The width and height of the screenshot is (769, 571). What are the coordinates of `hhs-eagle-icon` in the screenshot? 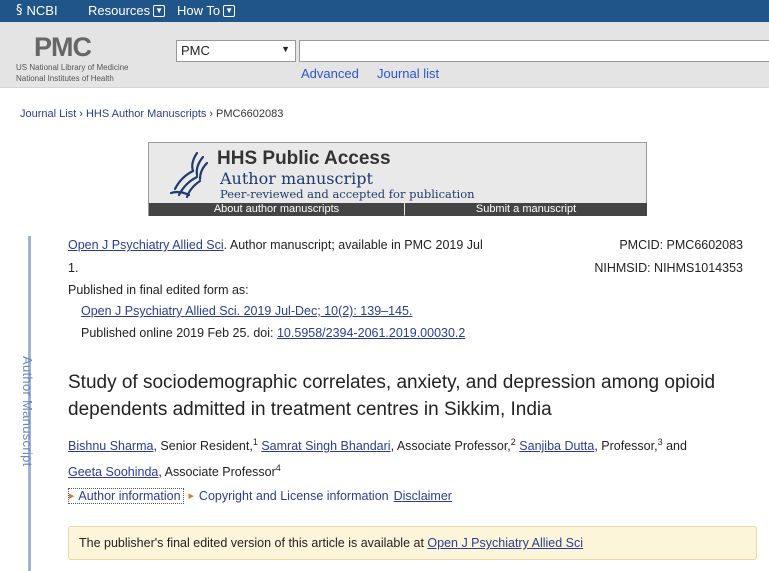 It's located at (189, 175).